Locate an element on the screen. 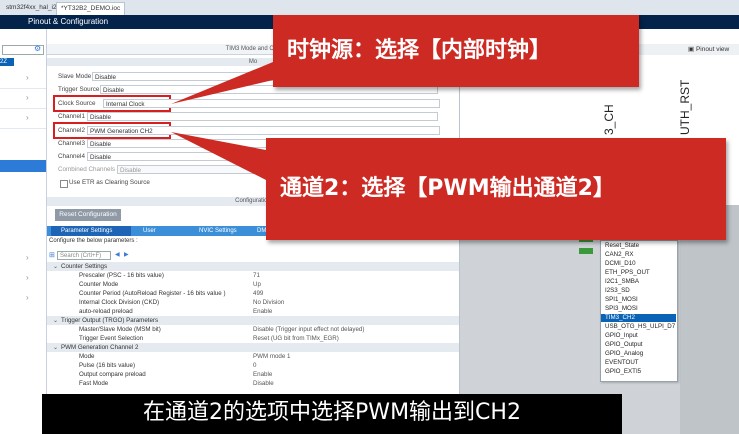 The image size is (739, 434). callout-arrows is located at coordinates (222, 121).